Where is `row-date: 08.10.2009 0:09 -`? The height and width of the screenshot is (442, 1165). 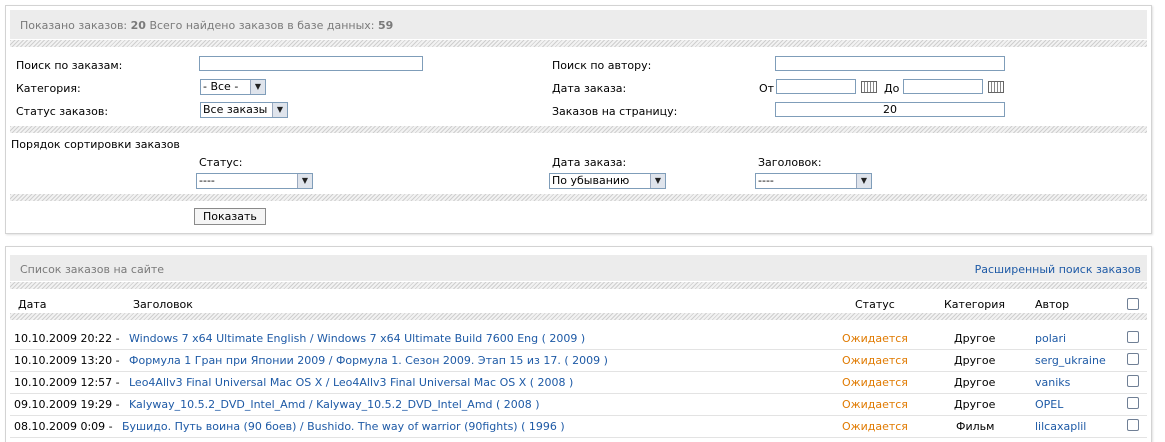
row-date: 08.10.2009 0:09 - is located at coordinates (63, 426).